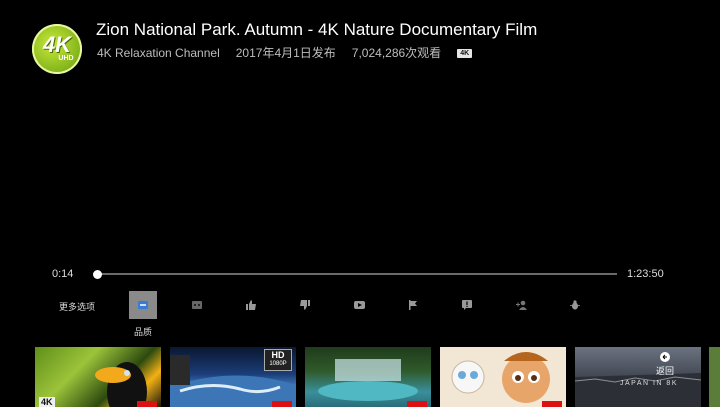  I want to click on captions-button, so click(197, 305).